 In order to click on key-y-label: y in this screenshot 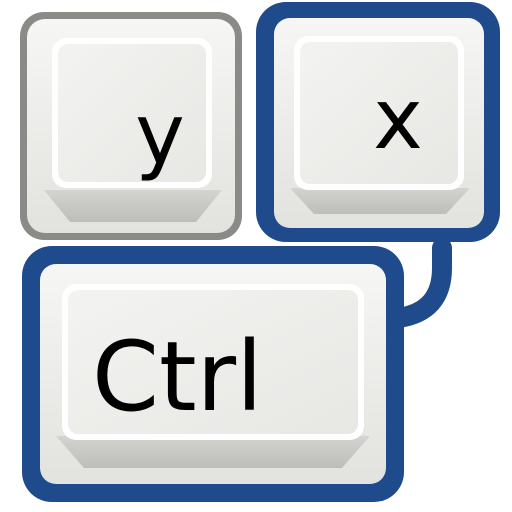, I will do `click(160, 134)`.